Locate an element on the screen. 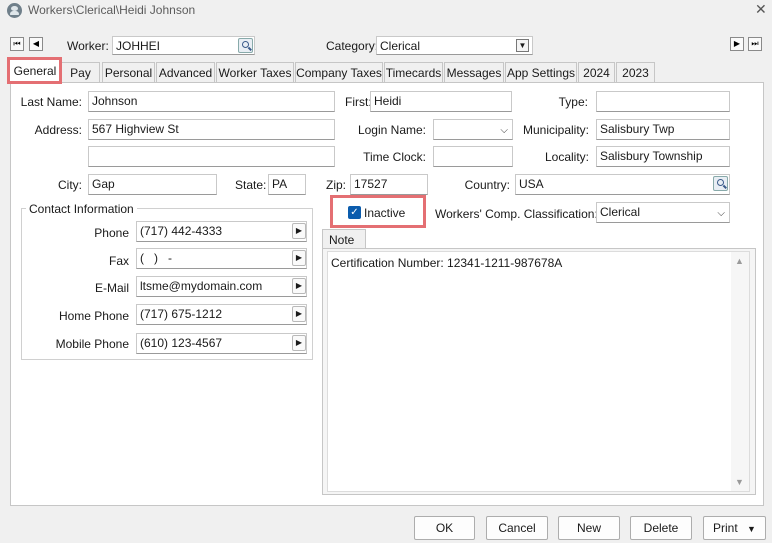 This screenshot has width=772, height=543. new-button: New is located at coordinates (589, 528).